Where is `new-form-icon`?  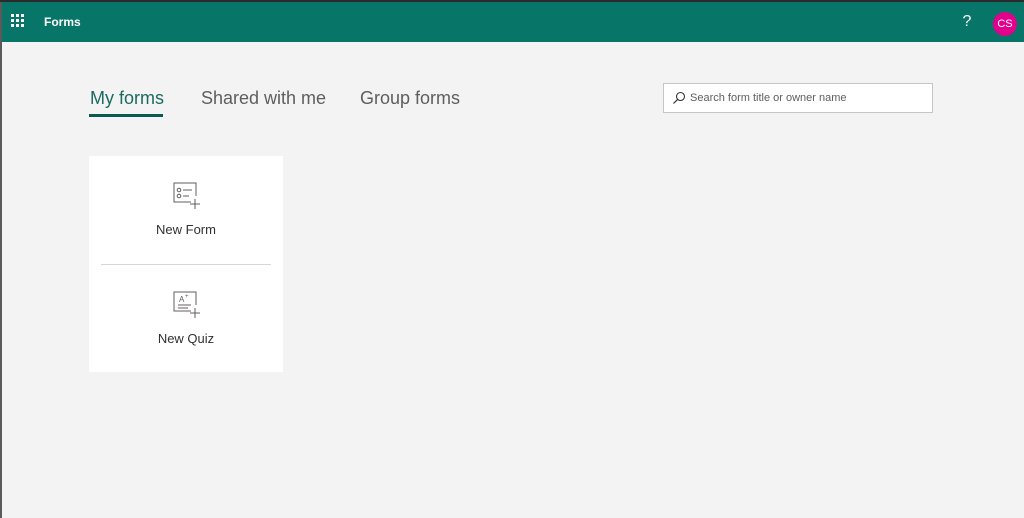
new-form-icon is located at coordinates (186, 195).